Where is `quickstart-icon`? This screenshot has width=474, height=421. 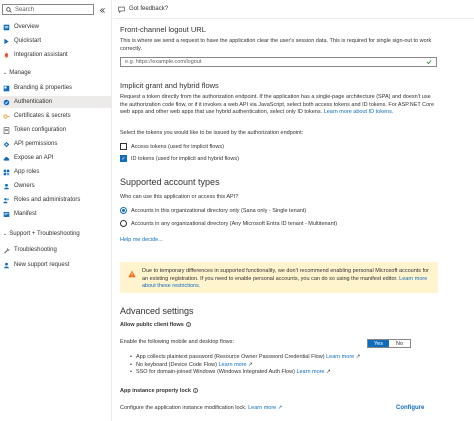 quickstart-icon is located at coordinates (6, 41).